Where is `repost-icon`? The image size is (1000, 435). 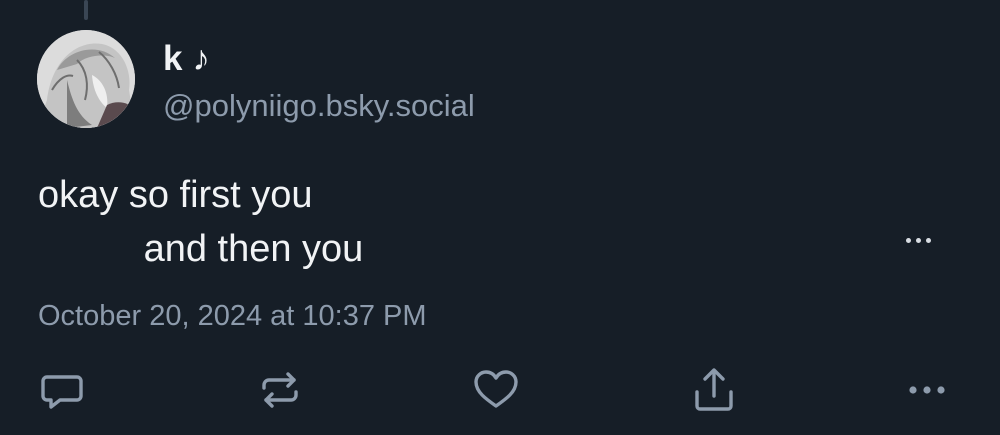 repost-icon is located at coordinates (280, 390).